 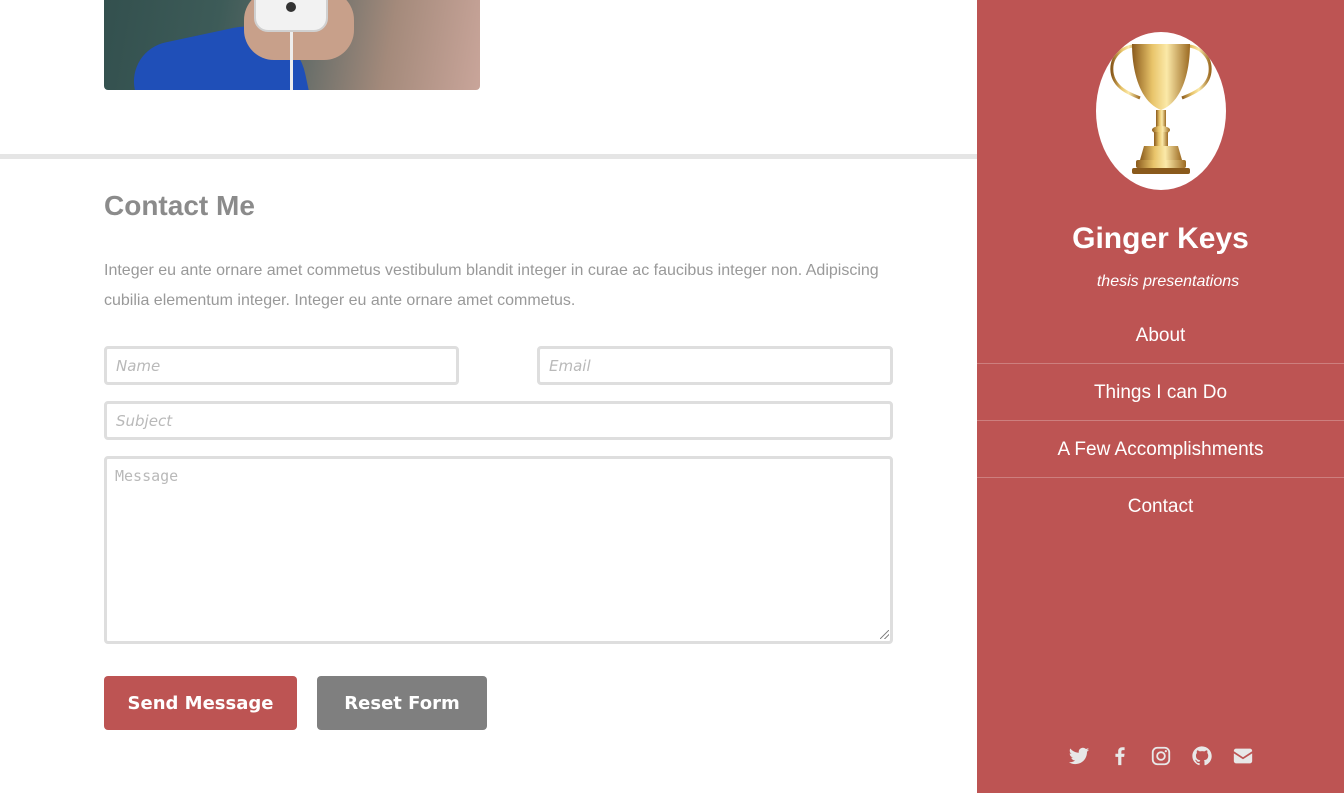 I want to click on twitter-icon, so click(x=1079, y=756).